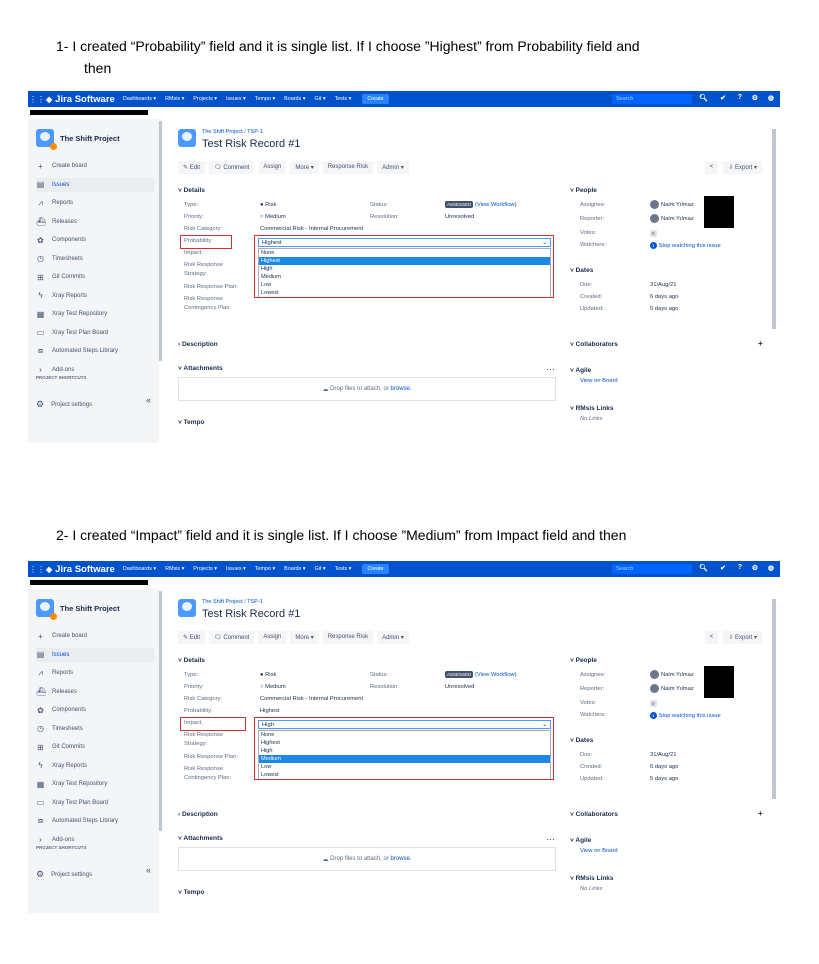 The image size is (819, 964). Describe the element at coordinates (95, 729) in the screenshot. I see `sidebar-item-timesheets: ◷ Timesheets` at that location.